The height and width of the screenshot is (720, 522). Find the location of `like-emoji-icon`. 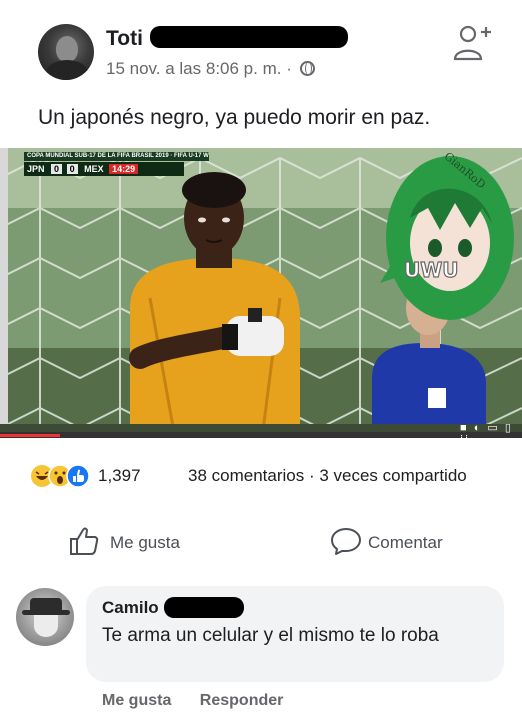

like-emoji-icon is located at coordinates (78, 476).